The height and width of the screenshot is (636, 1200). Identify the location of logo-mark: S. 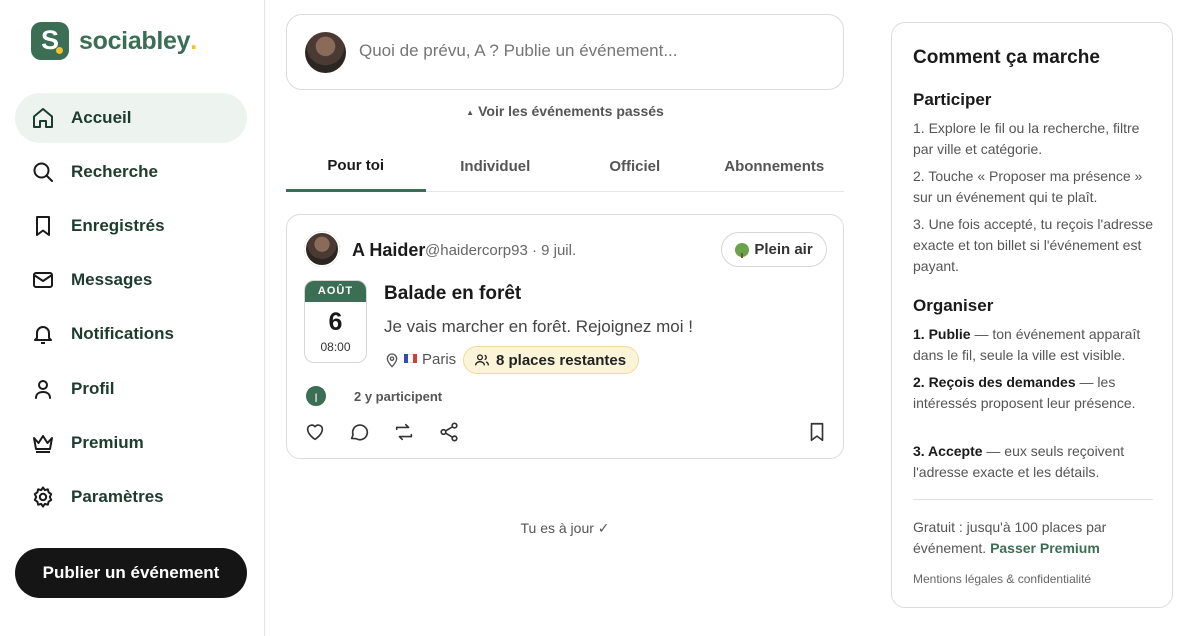
(50, 41).